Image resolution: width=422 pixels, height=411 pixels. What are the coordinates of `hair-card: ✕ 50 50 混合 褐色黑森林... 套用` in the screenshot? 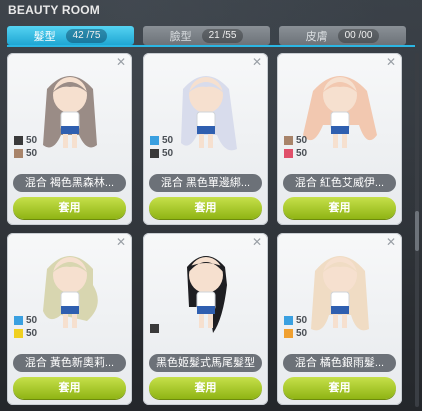 It's located at (69, 139).